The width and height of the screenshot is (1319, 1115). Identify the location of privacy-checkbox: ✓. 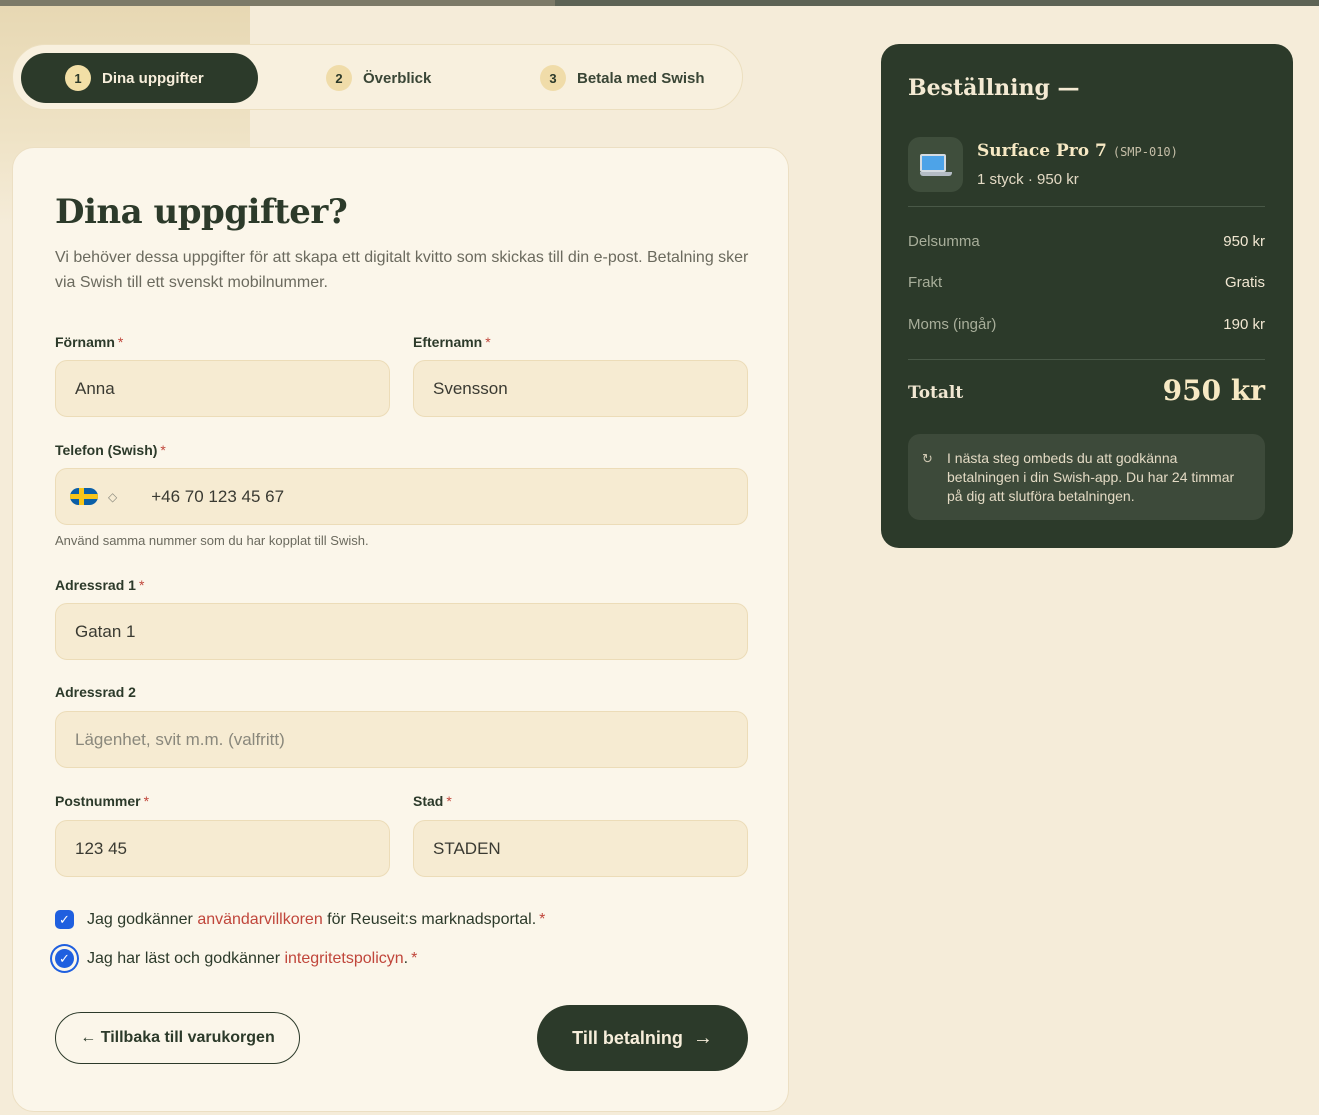
(64, 958).